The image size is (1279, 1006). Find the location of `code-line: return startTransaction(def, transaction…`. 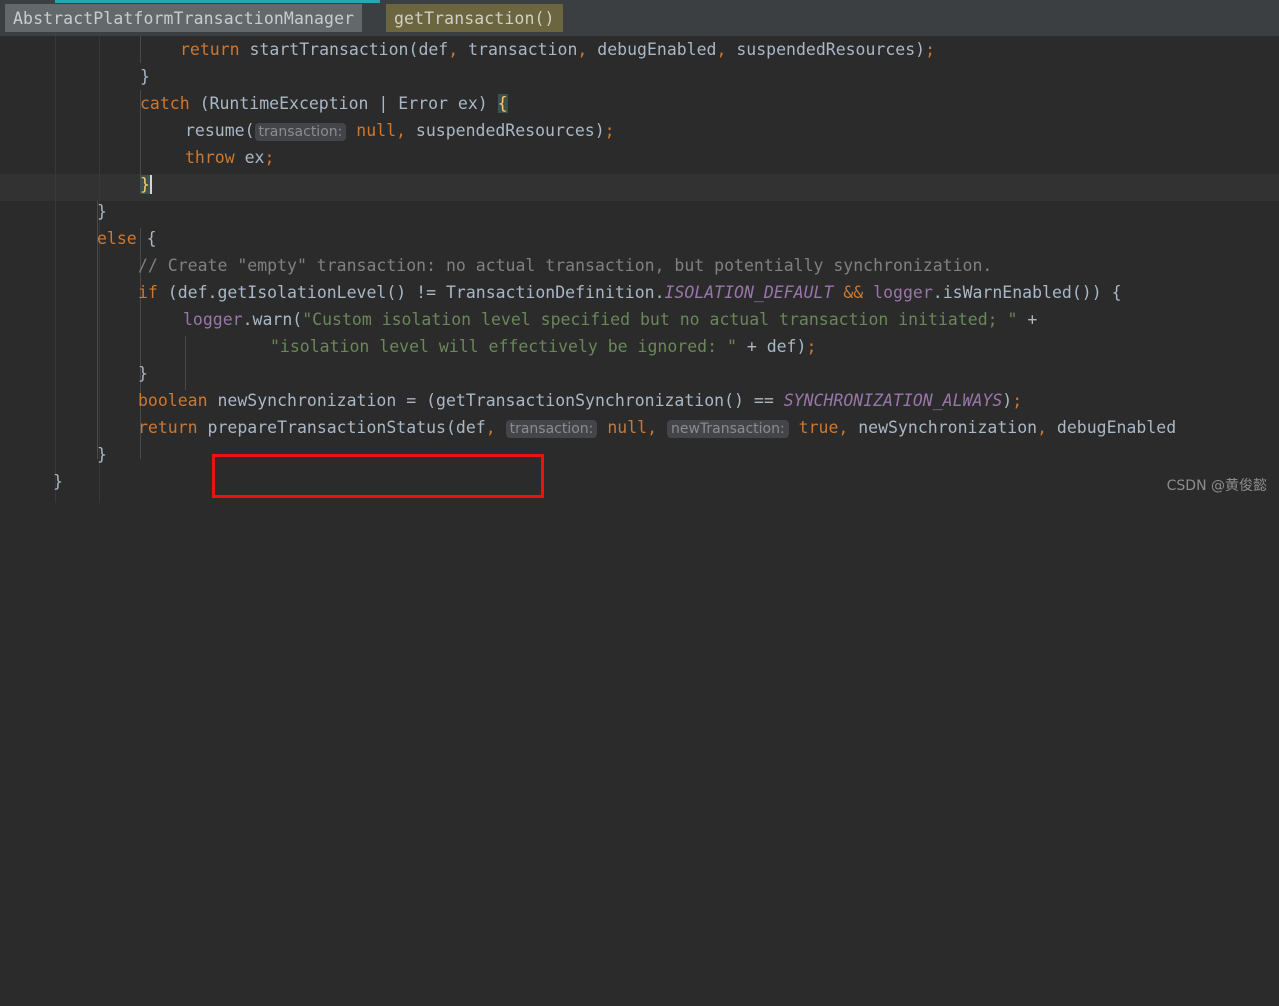

code-line: return startTransaction(def, transaction… is located at coordinates (639, 49).